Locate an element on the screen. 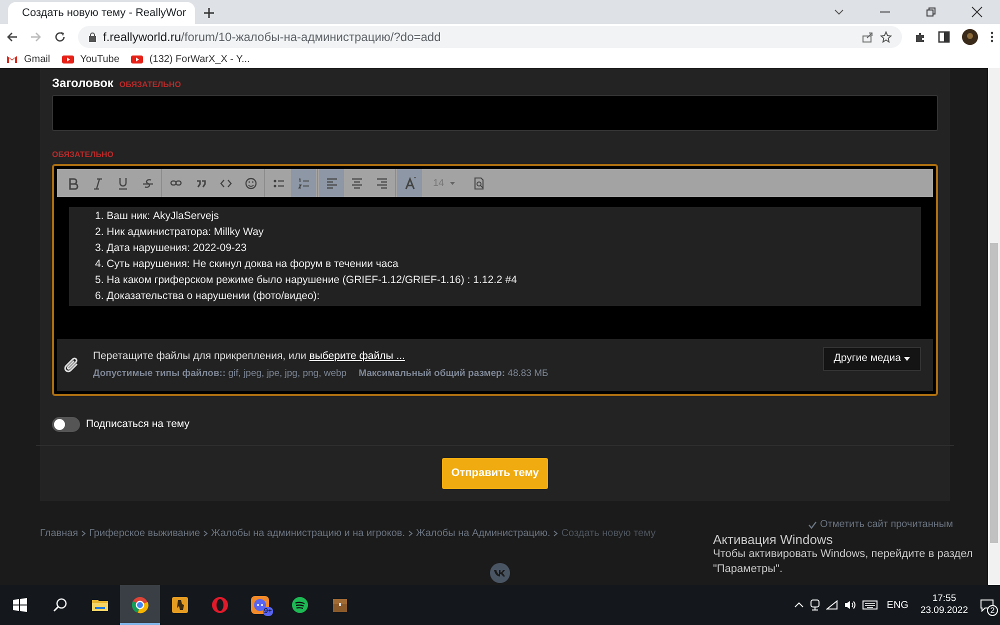 The height and width of the screenshot is (625, 1000). browser-icon is located at coordinates (140, 605).